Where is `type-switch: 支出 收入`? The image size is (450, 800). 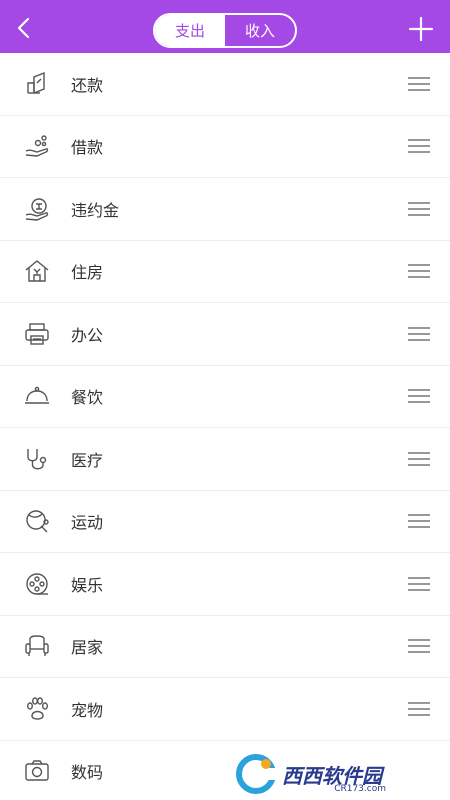 type-switch: 支出 收入 is located at coordinates (225, 30).